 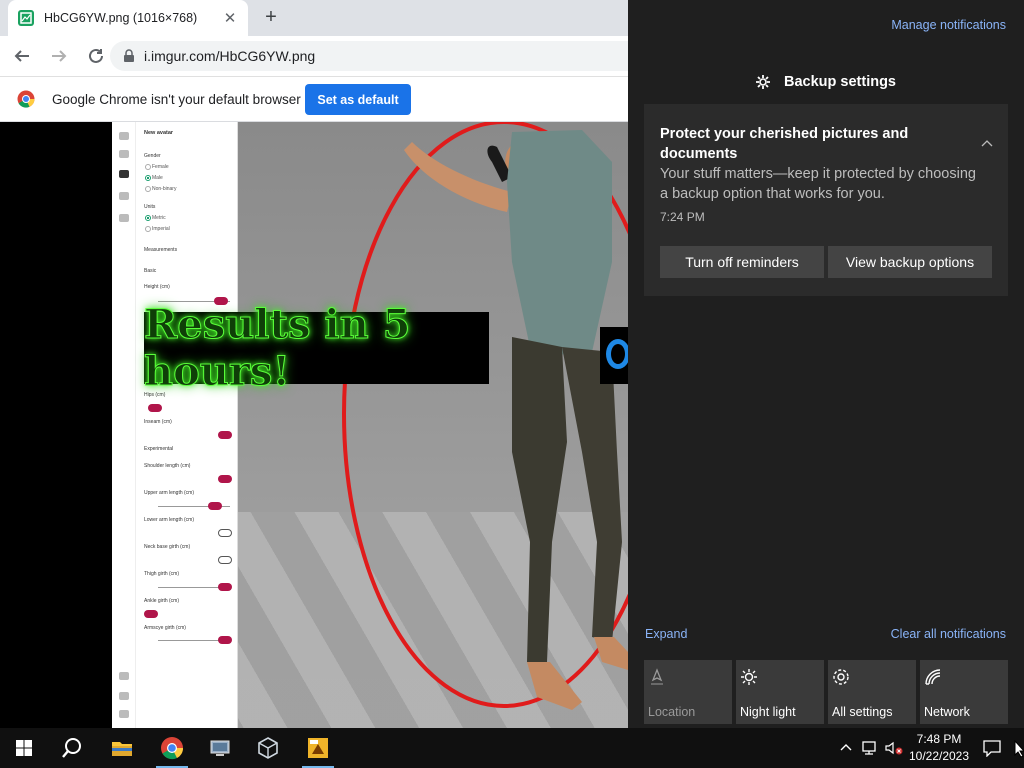 I want to click on network-icon, so click(x=933, y=677).